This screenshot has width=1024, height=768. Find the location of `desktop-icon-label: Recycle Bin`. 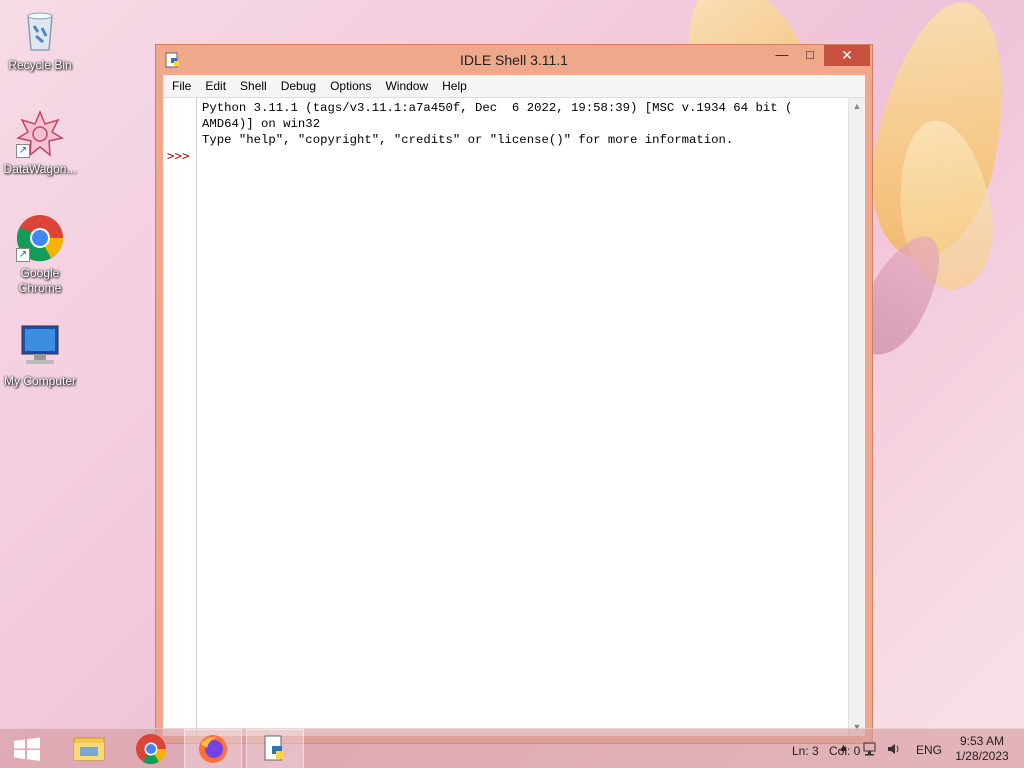

desktop-icon-label: Recycle Bin is located at coordinates (40, 65).